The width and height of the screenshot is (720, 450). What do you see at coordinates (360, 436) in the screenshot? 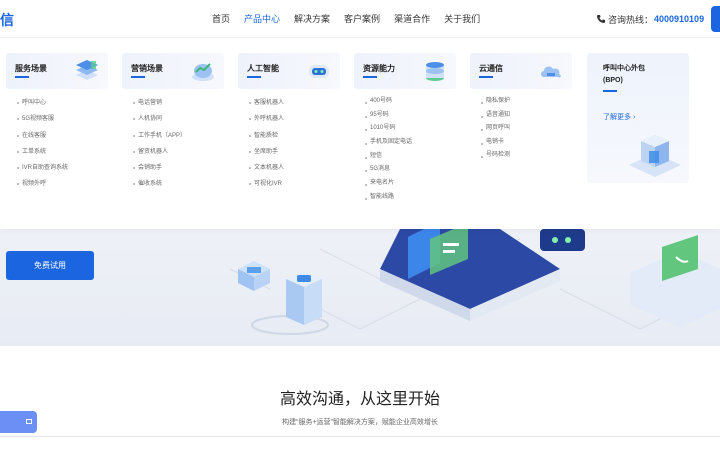
I see `divider` at bounding box center [360, 436].